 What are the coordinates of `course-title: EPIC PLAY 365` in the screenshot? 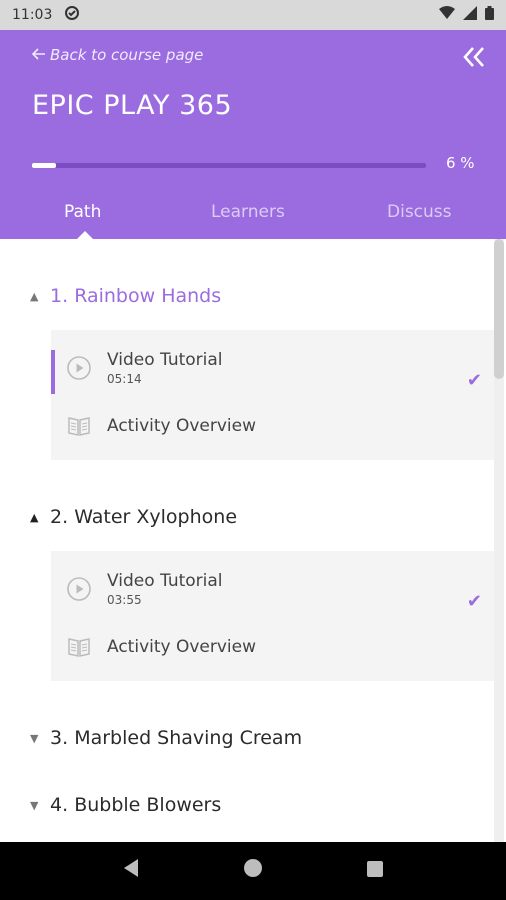 It's located at (132, 105).